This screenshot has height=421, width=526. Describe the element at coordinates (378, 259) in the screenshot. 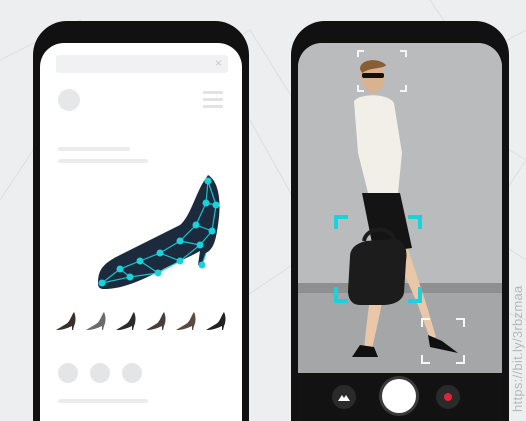

I see `handbag-detection-box` at that location.